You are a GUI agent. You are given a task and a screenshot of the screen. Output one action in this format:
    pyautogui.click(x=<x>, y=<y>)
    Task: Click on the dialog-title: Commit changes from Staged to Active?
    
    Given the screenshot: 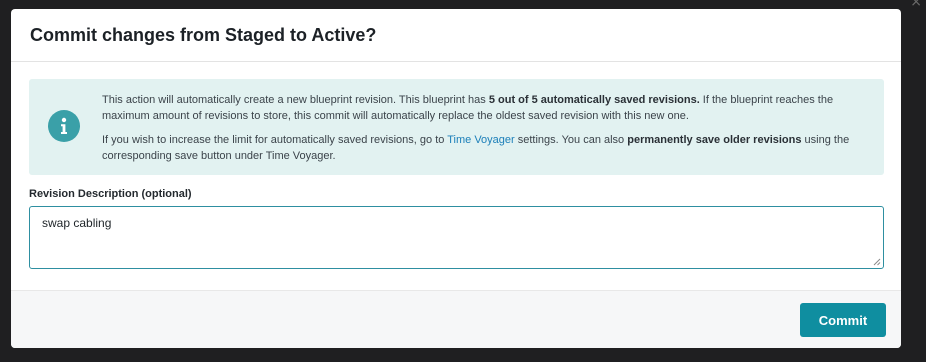 What is the action you would take?
    pyautogui.click(x=203, y=35)
    